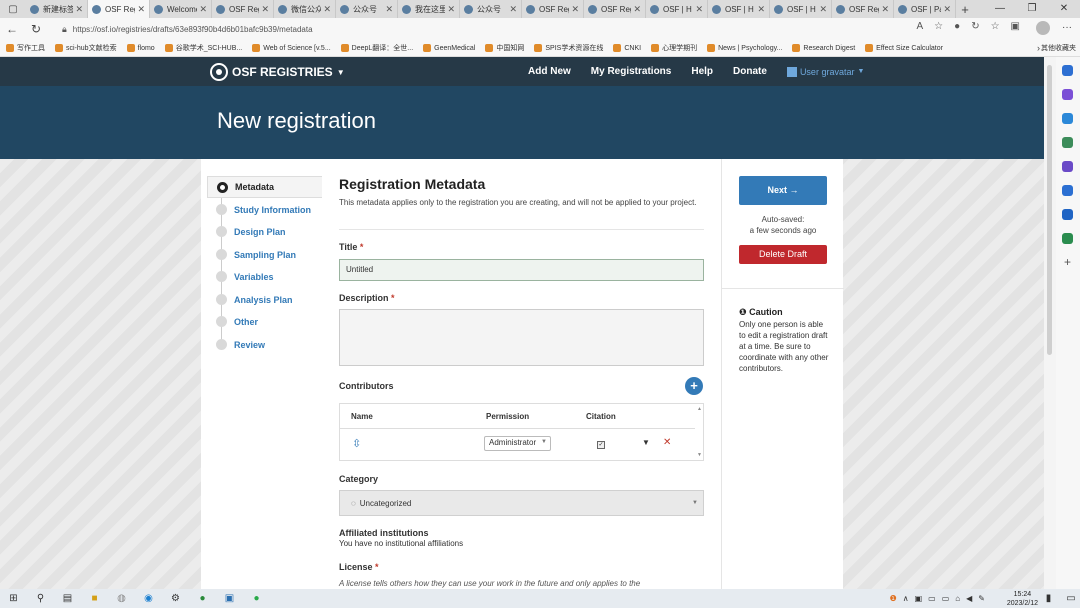 The width and height of the screenshot is (1080, 608). Describe the element at coordinates (1071, 598) in the screenshot. I see `notification-icon: ▭` at that location.